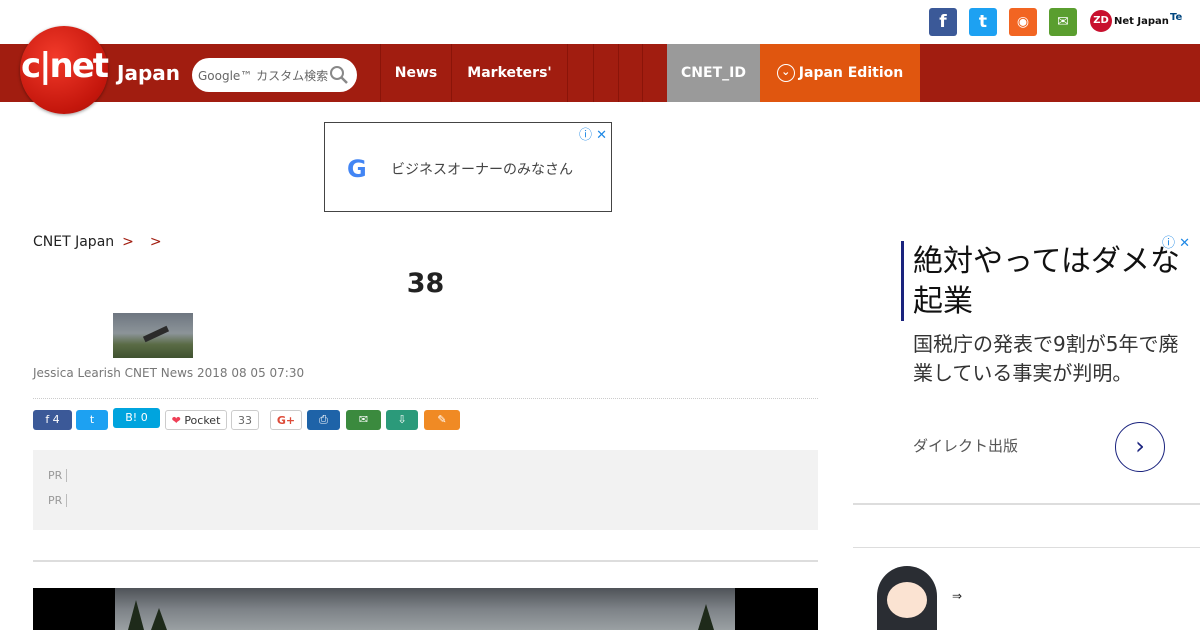 This screenshot has height=630, width=1200. I want to click on sidebar-item-image, so click(903, 598).